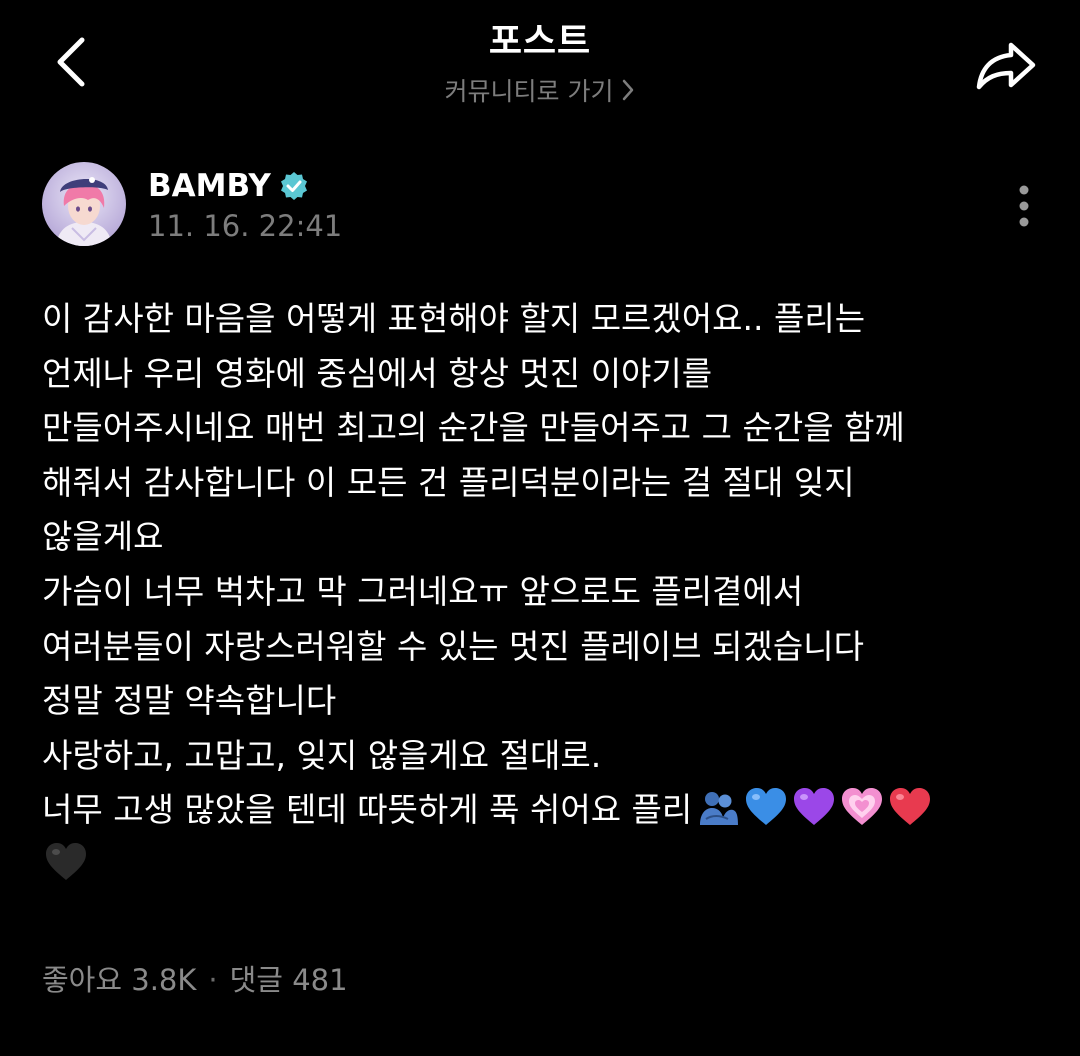  What do you see at coordinates (209, 186) in the screenshot?
I see `author-name: BAMBY` at bounding box center [209, 186].